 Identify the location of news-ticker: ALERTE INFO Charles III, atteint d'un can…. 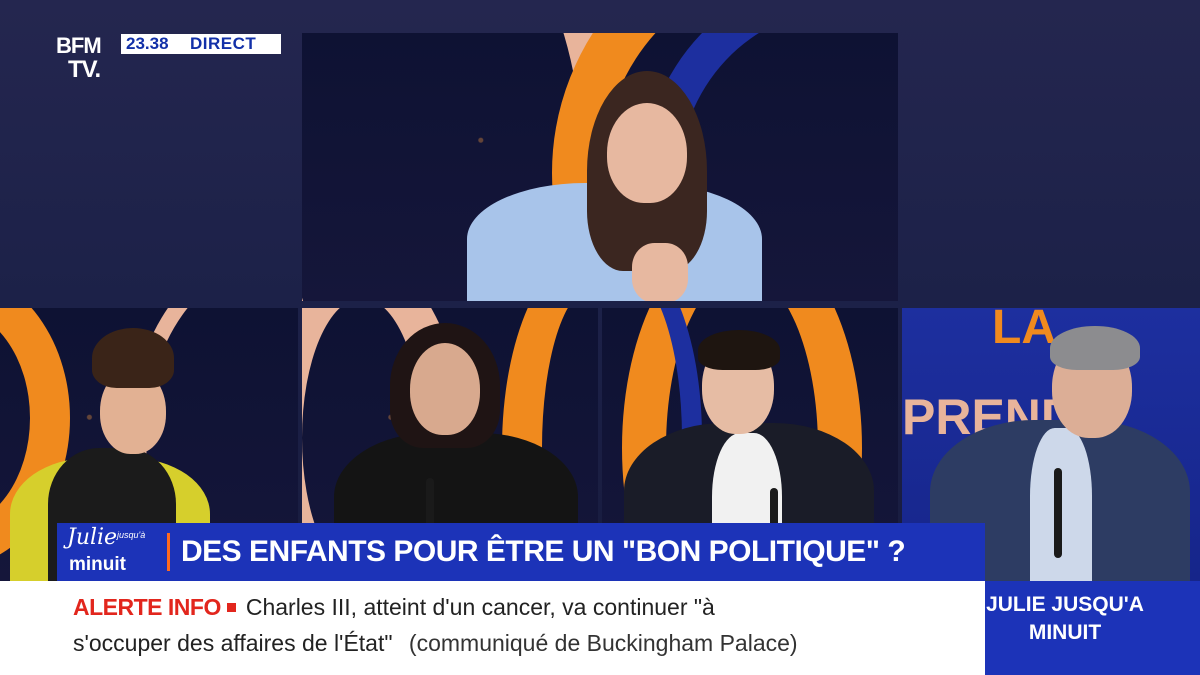
(492, 628).